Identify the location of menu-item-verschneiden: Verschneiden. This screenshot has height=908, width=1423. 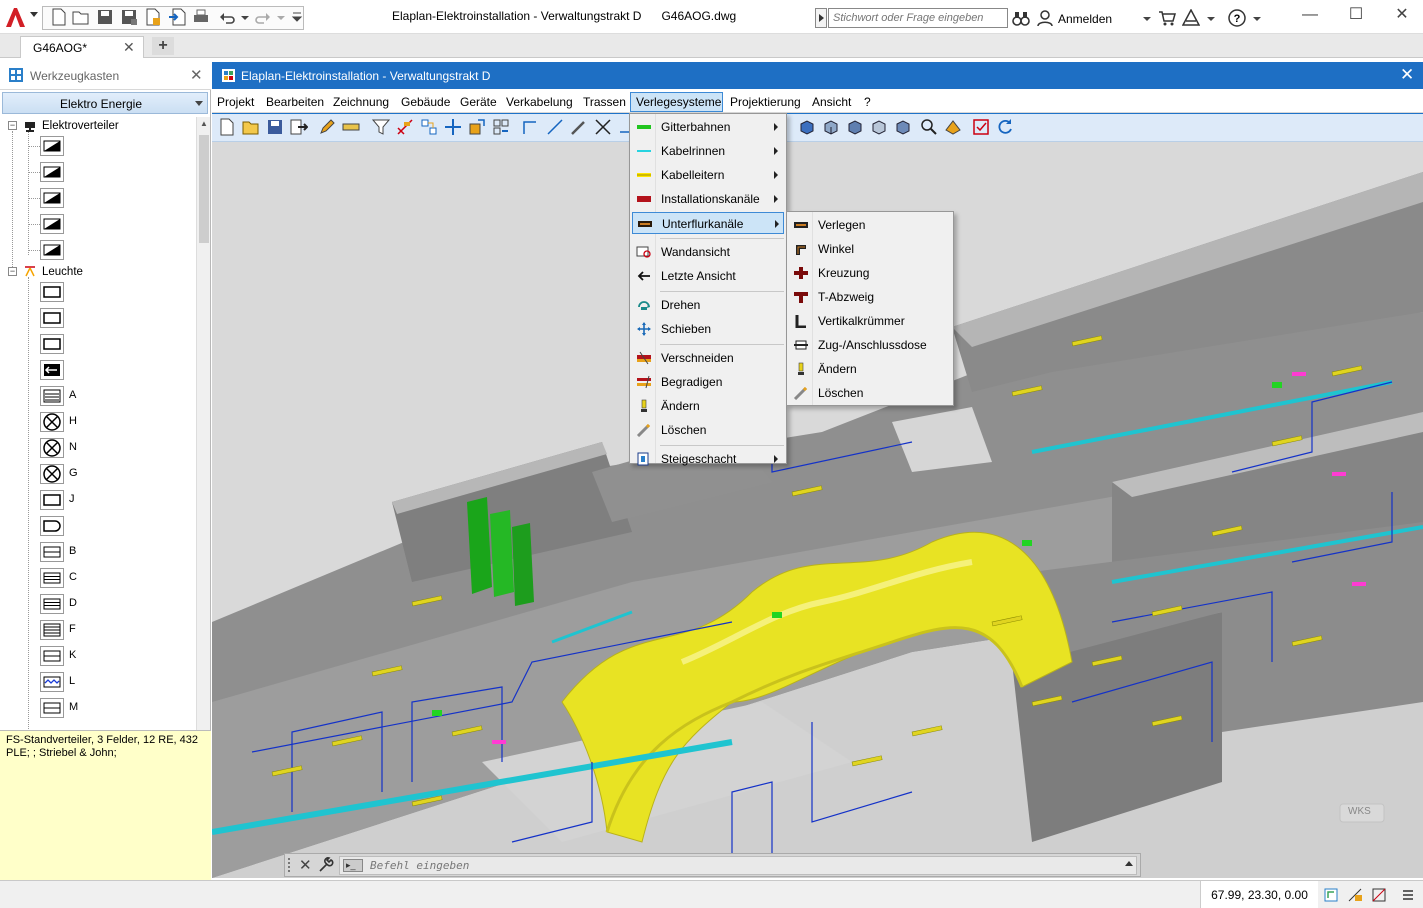
(708, 358).